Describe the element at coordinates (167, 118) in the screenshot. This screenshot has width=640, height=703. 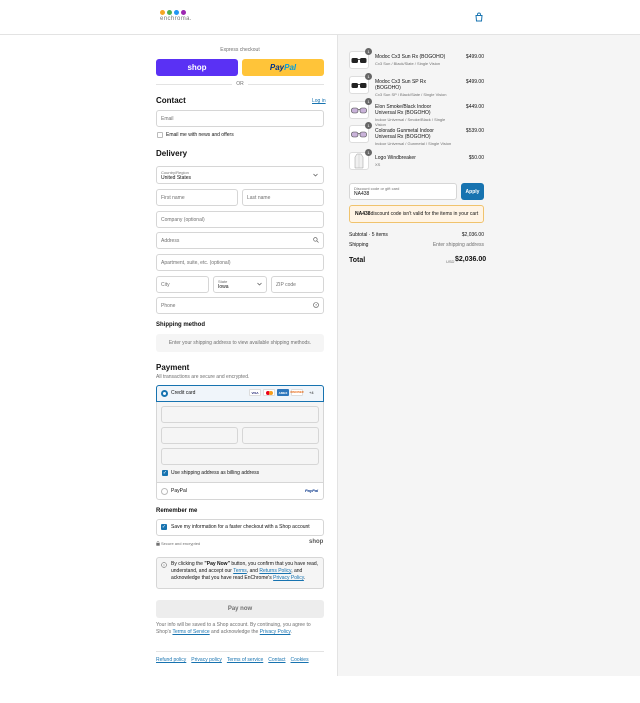
I see `email-placeholder: Email` at that location.